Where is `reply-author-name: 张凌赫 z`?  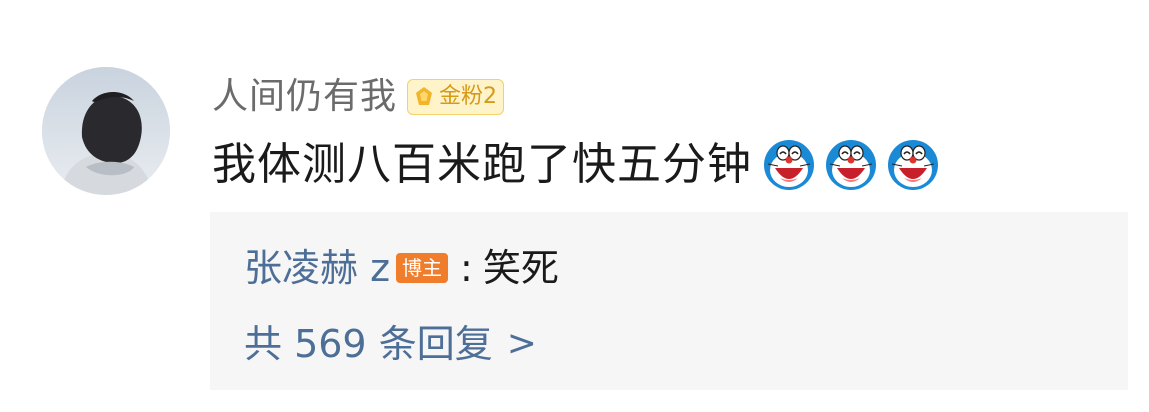 reply-author-name: 张凌赫 z is located at coordinates (317, 268).